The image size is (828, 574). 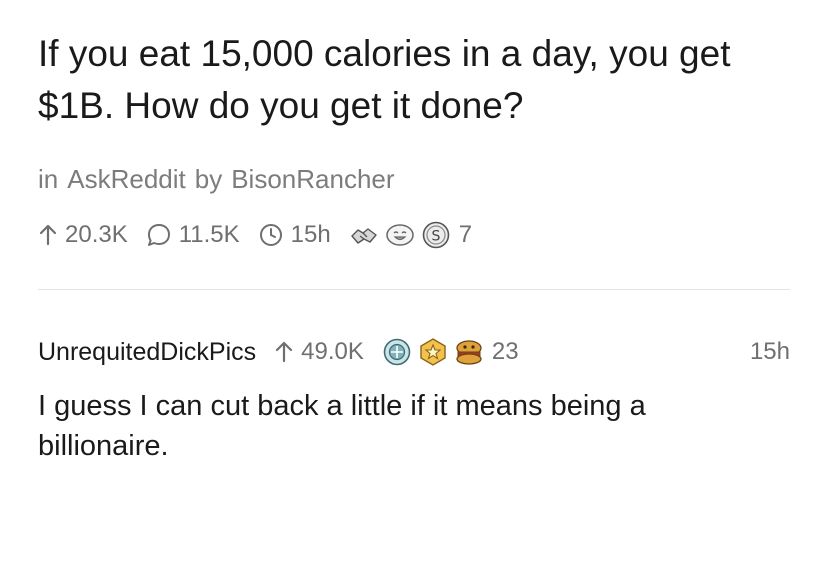 I want to click on svg-text: S, so click(x=435, y=237).